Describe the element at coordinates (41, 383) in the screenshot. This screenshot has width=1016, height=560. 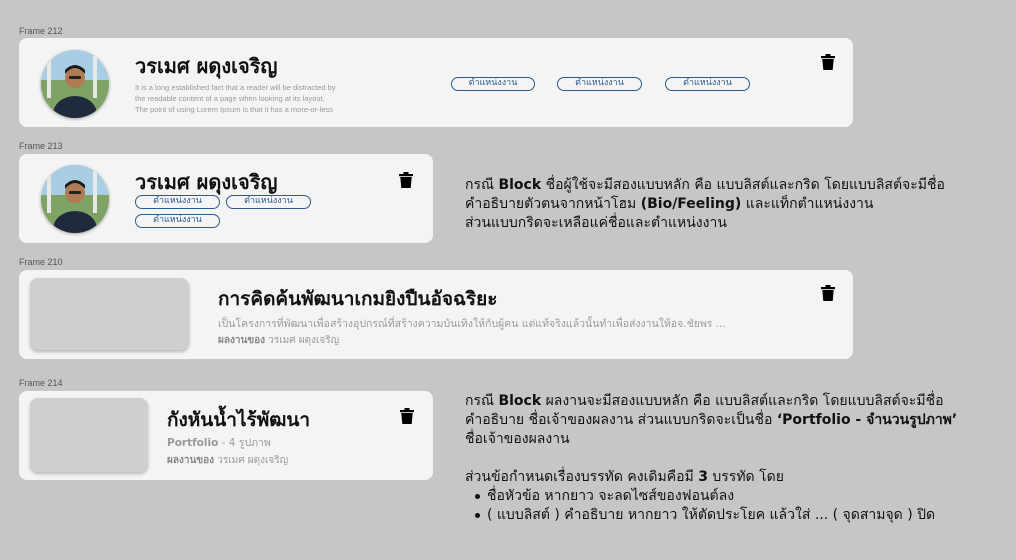
I see `frame-label-214: Frame 214` at that location.